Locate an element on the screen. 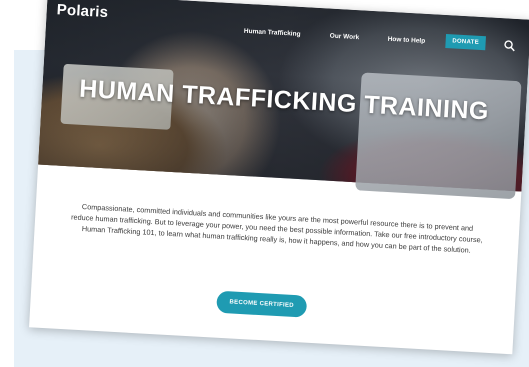  search-icon is located at coordinates (509, 45).